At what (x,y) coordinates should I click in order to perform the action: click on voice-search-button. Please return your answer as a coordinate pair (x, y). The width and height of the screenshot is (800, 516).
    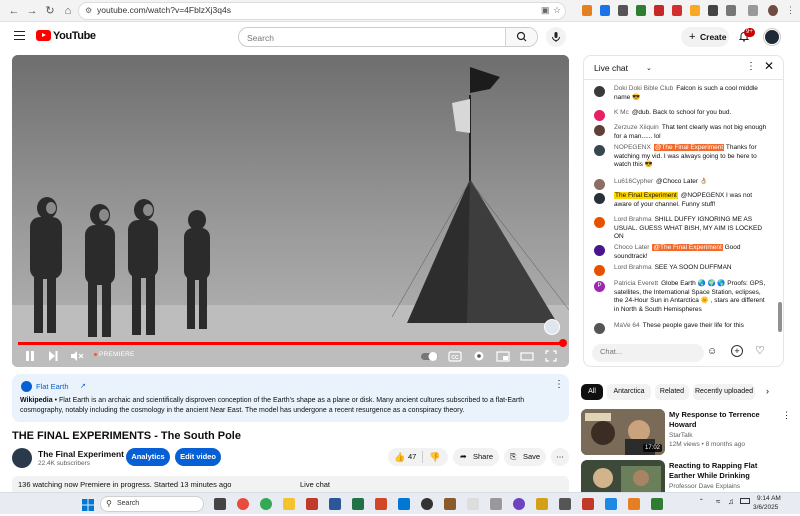
    Looking at the image, I should click on (556, 37).